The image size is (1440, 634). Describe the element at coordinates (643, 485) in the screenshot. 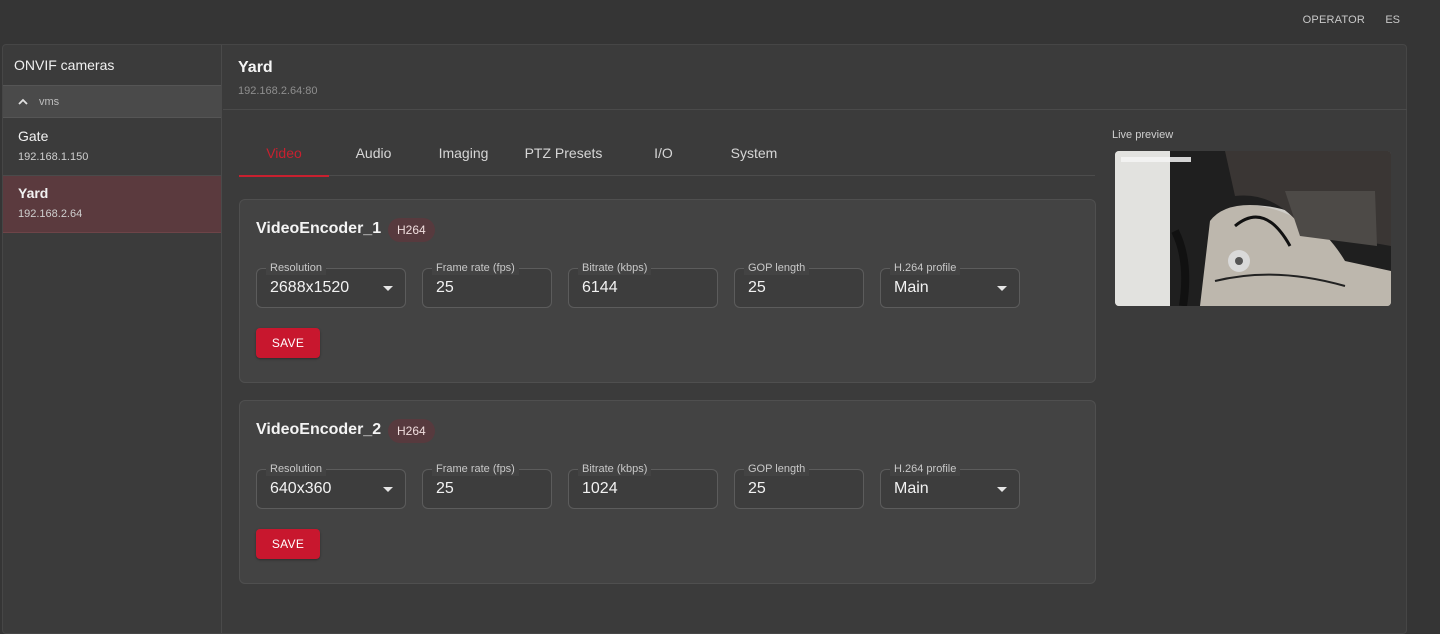

I see `bitrate-input: Bitrate (kbps) 1024` at that location.